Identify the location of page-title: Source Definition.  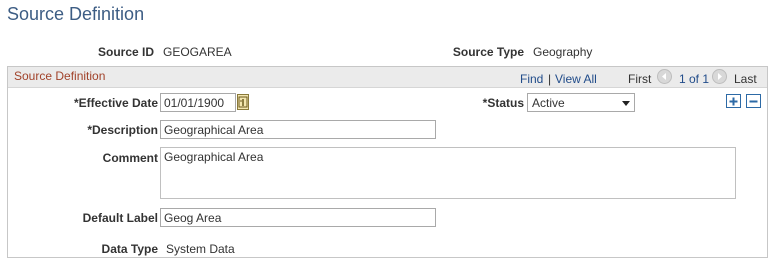
(76, 14).